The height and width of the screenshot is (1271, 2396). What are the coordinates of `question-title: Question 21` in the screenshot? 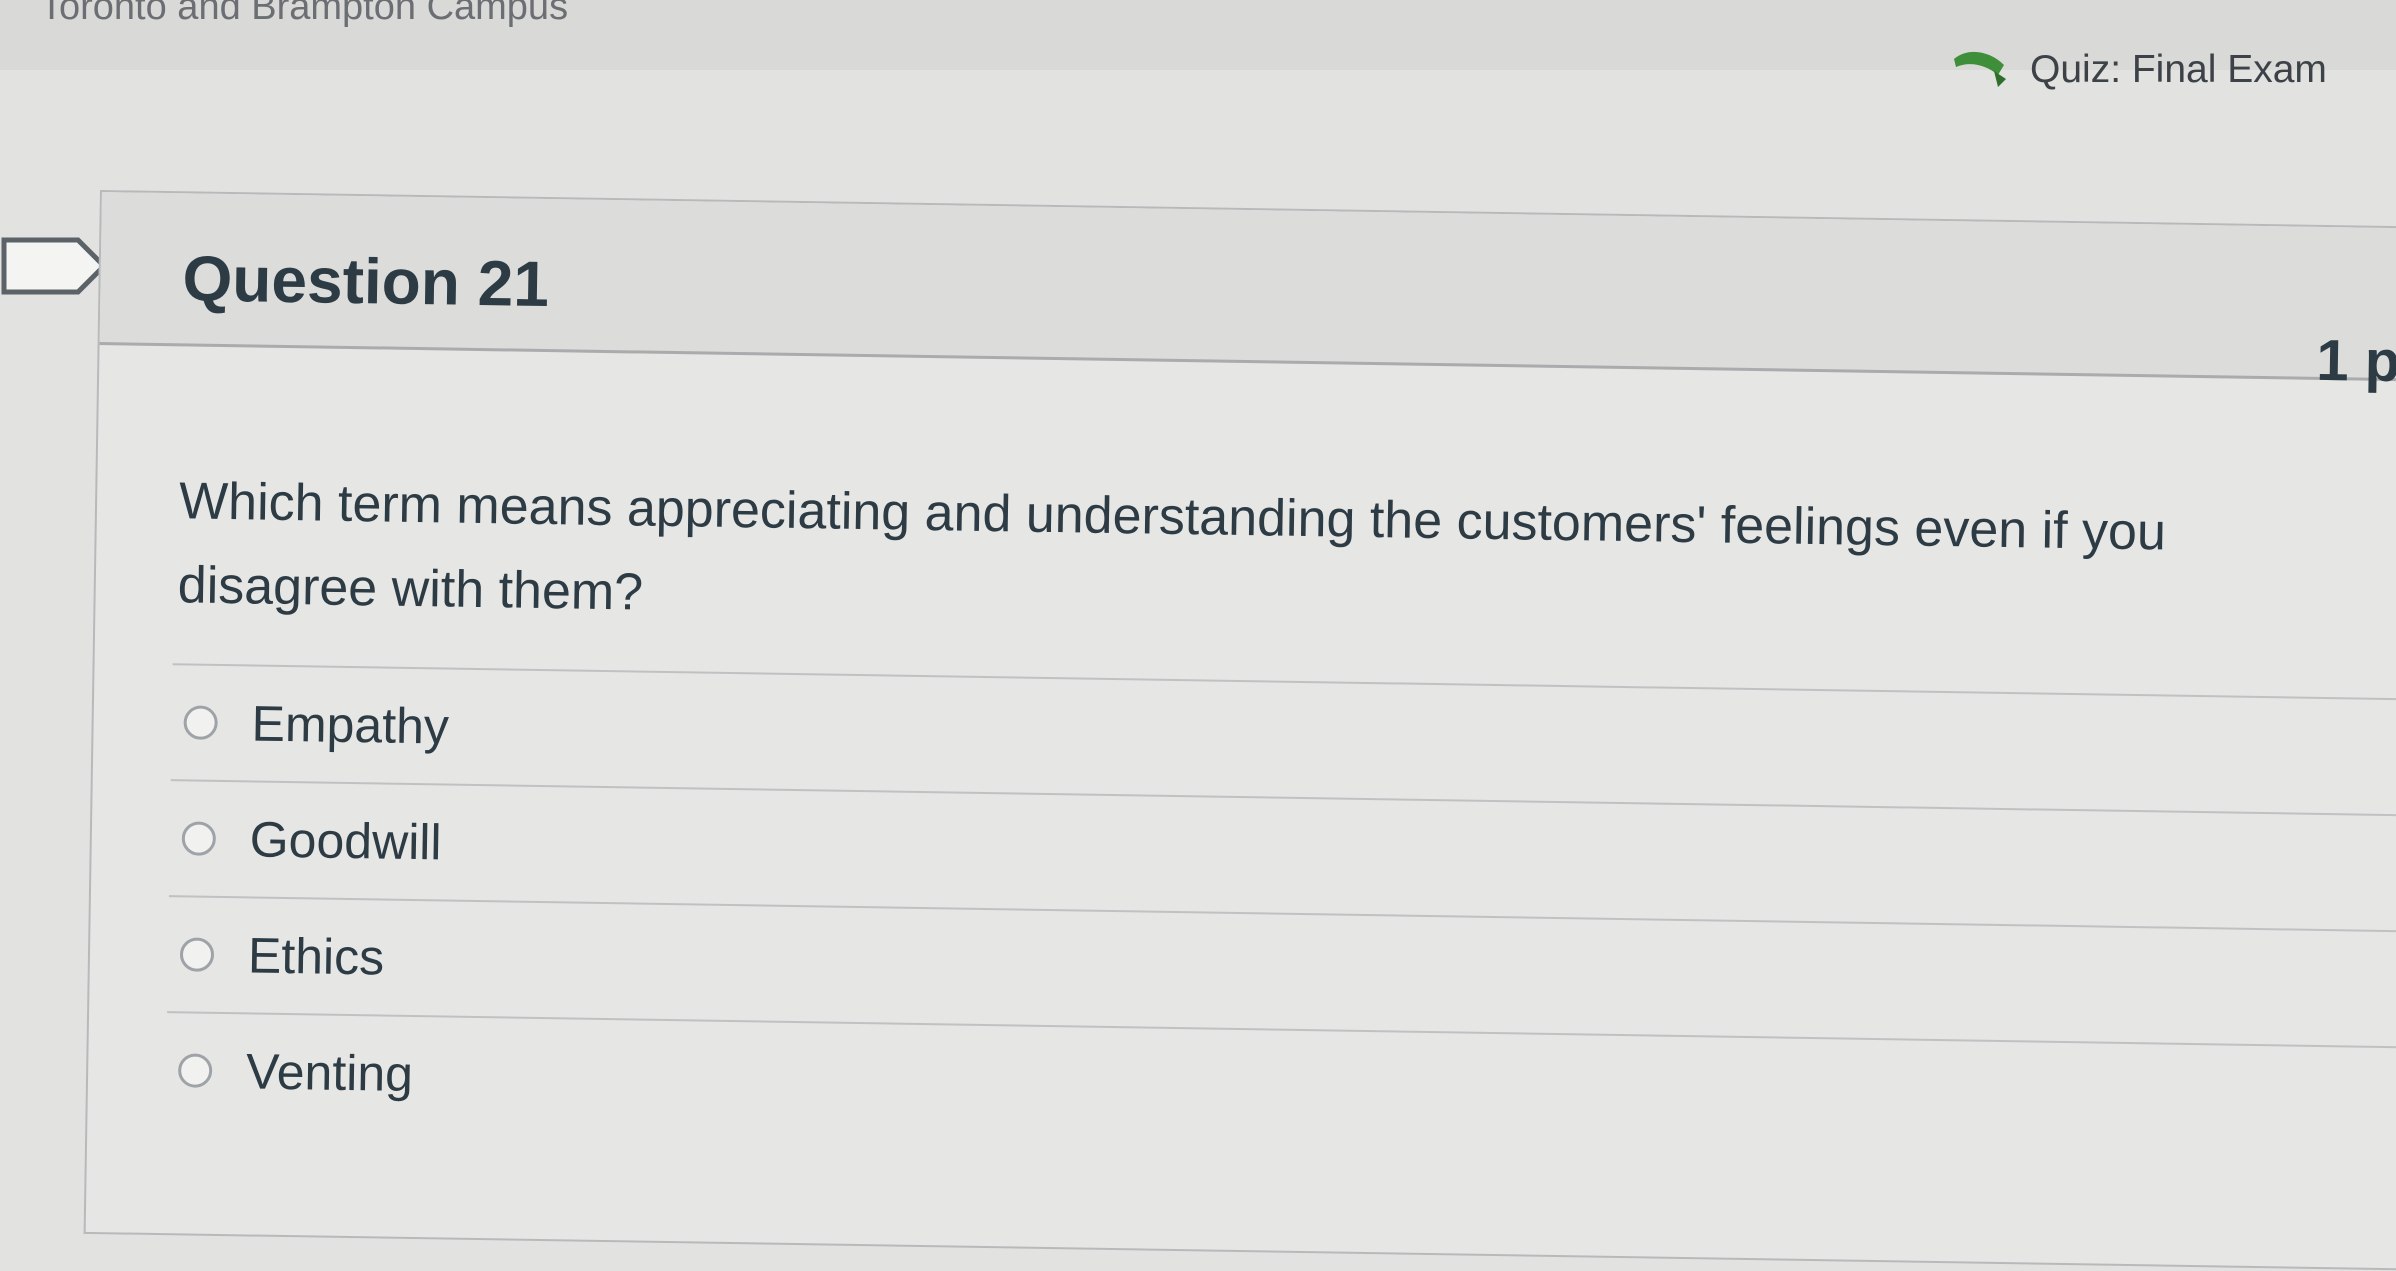 It's located at (366, 281).